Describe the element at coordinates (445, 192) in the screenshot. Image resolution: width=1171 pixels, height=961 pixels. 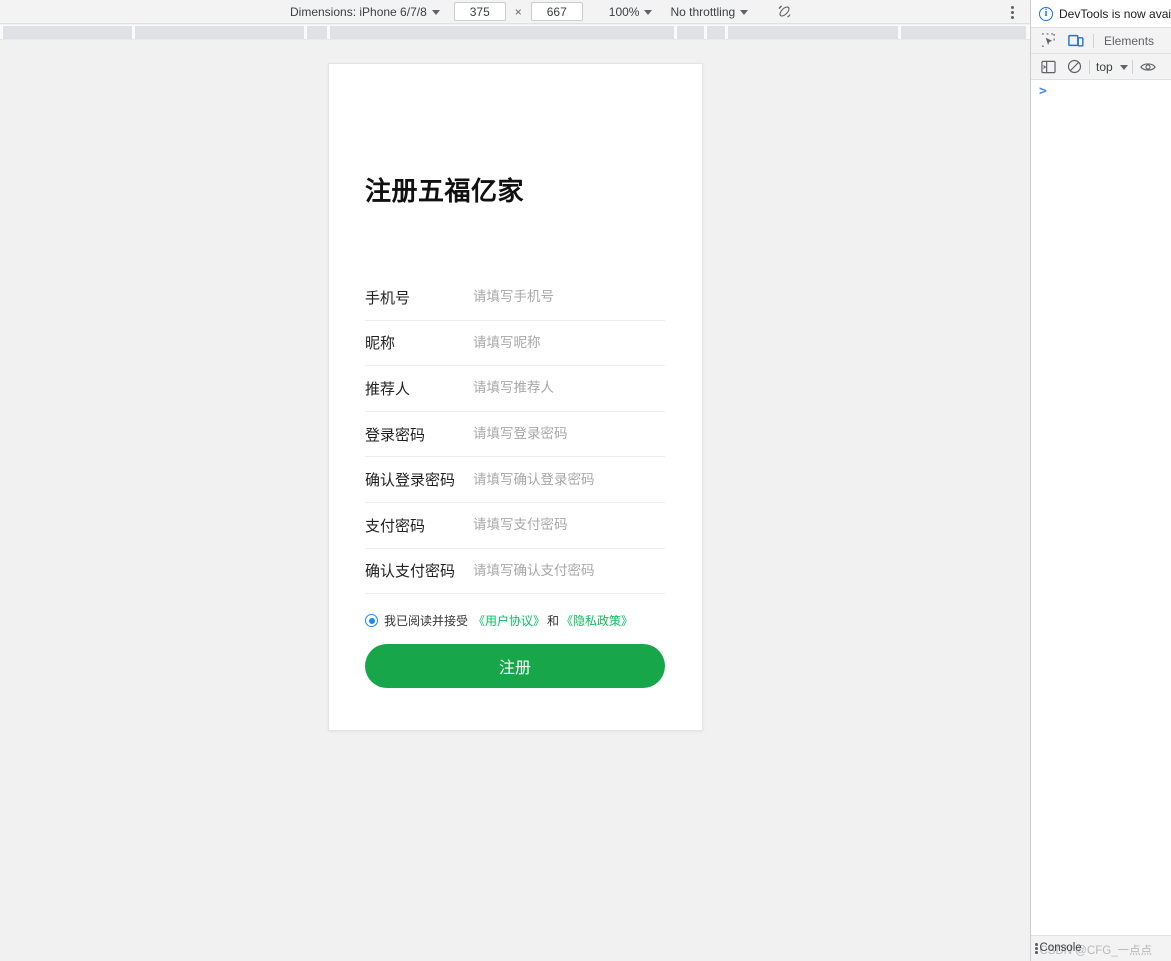
I see `page-title: 注册五福亿家` at that location.